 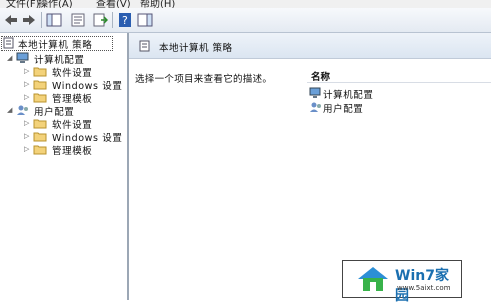 I want to click on export-list-icon, so click(x=100, y=20).